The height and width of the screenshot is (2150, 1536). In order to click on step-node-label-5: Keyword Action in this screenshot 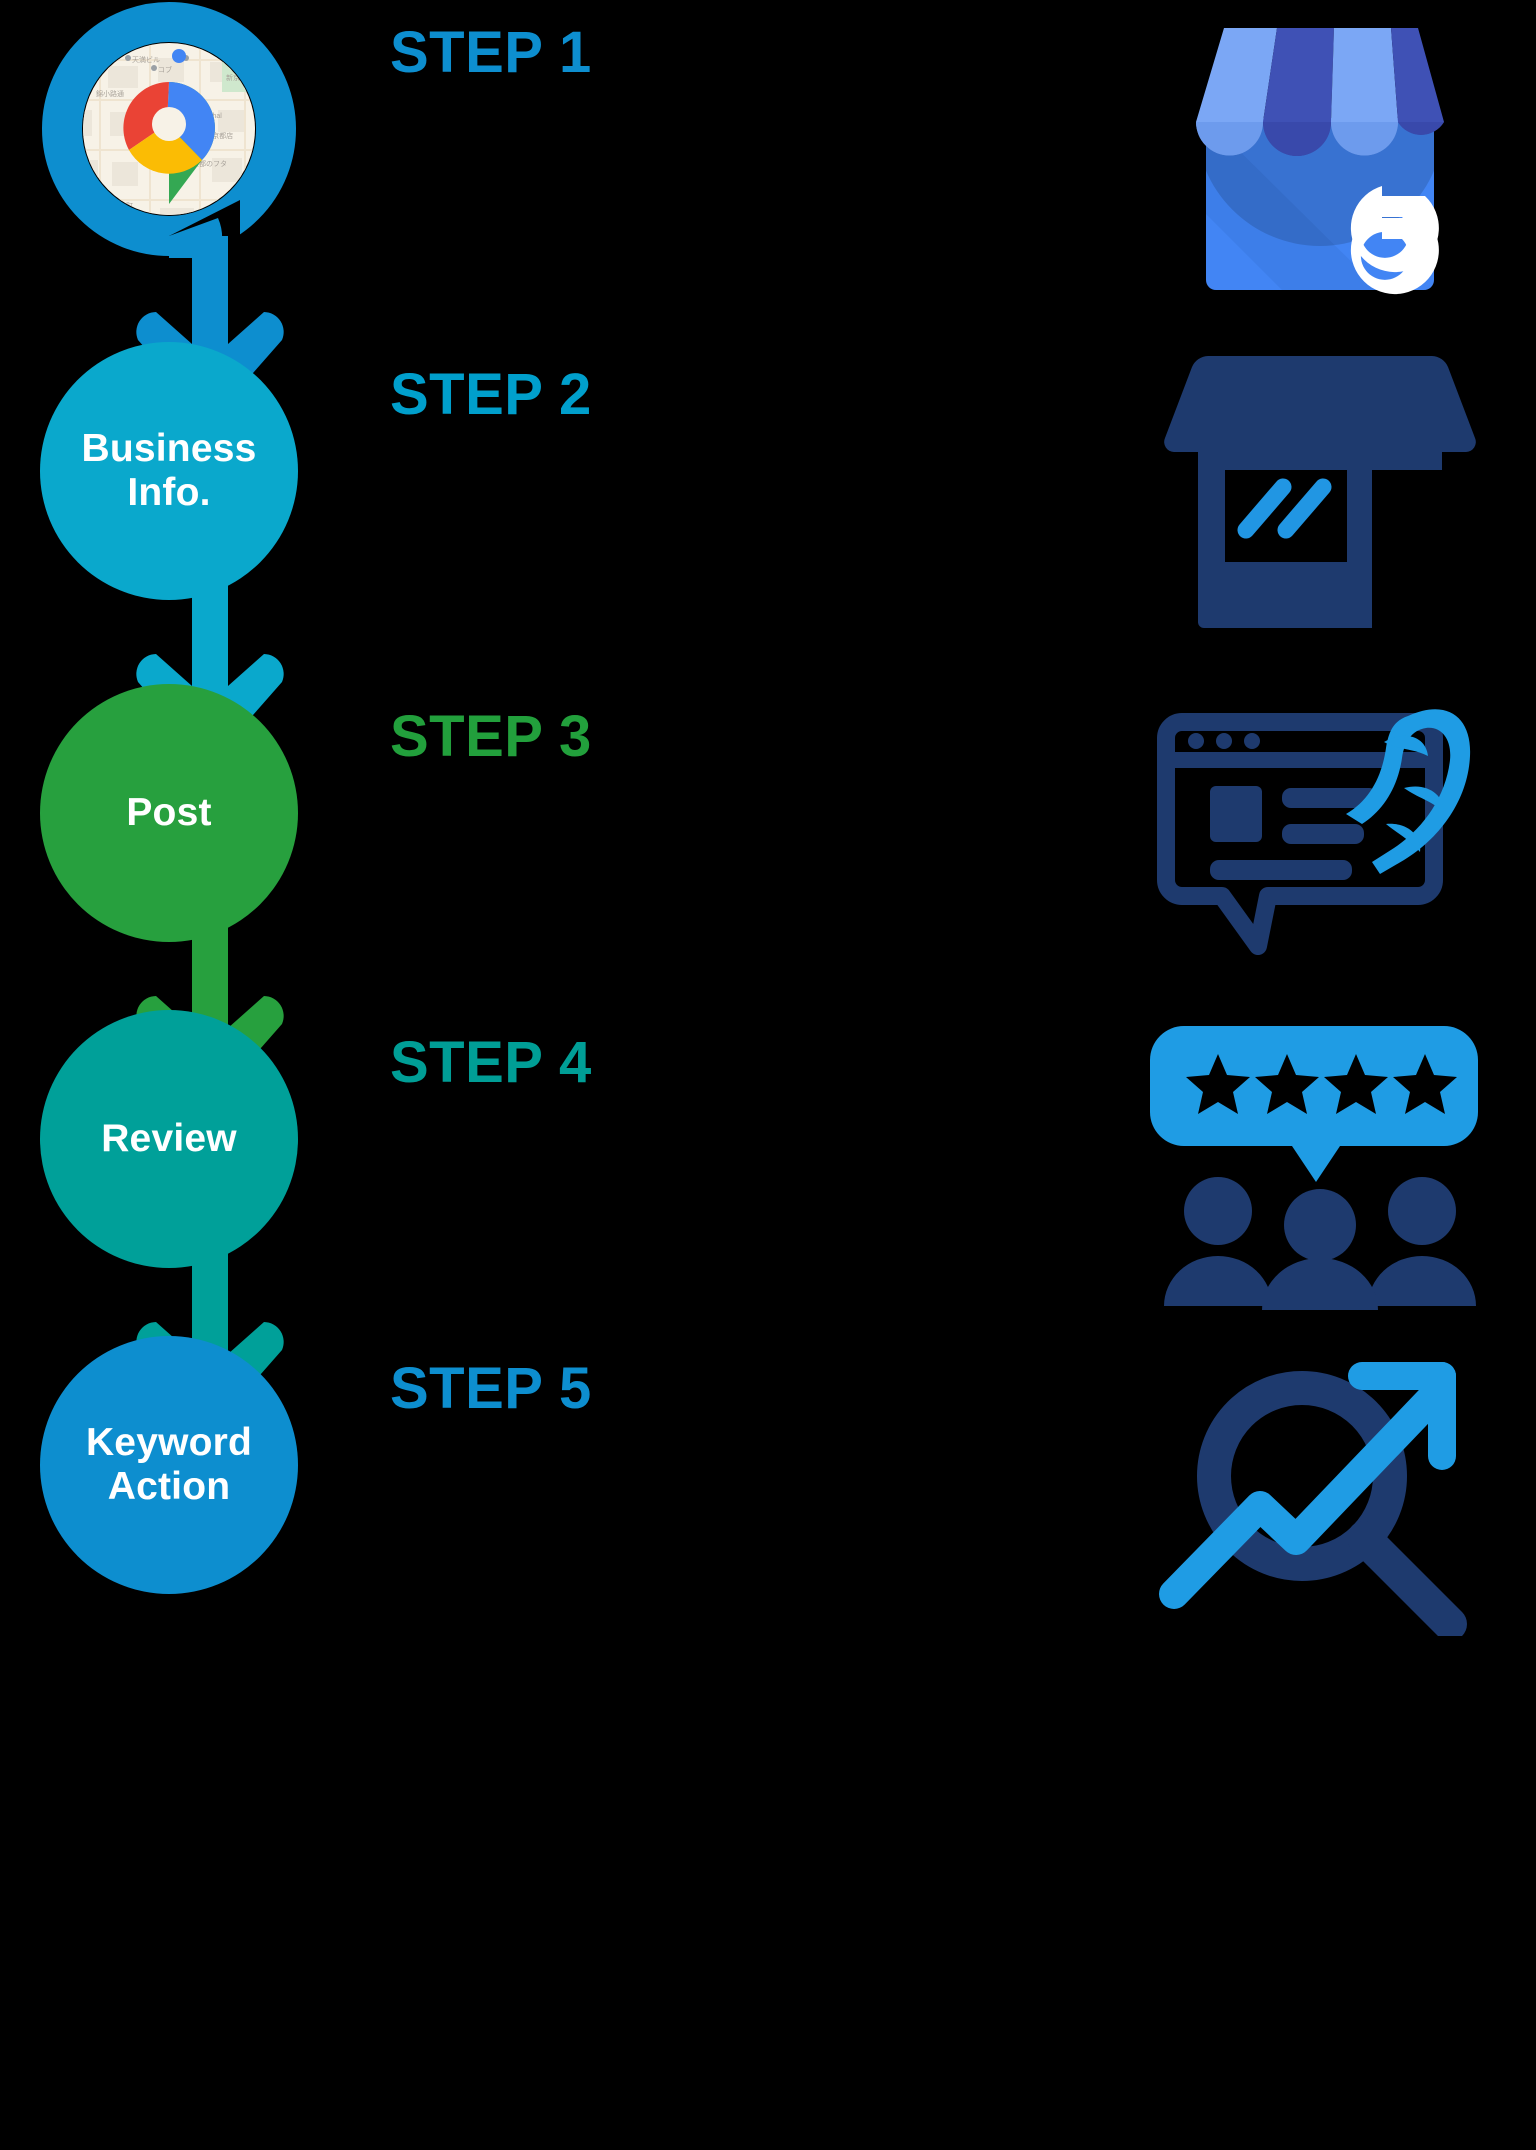, I will do `click(169, 1464)`.